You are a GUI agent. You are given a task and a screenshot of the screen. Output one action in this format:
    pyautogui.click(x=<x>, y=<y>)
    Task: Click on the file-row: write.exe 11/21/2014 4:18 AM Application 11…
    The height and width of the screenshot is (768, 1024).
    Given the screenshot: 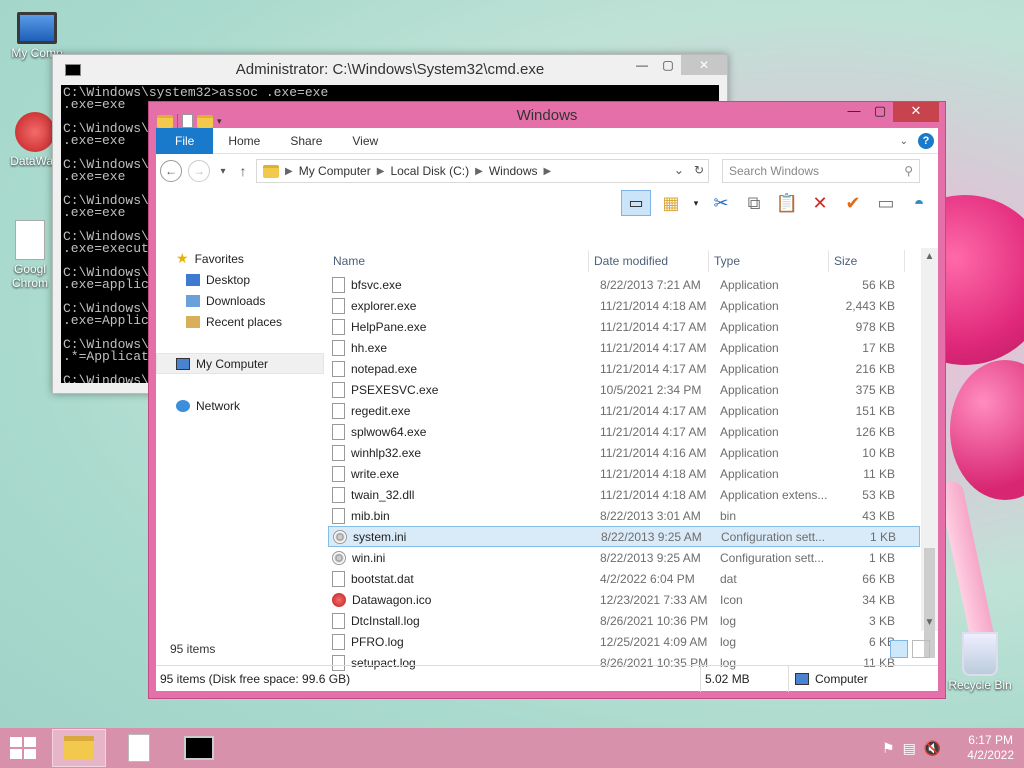 What is the action you would take?
    pyautogui.click(x=624, y=473)
    